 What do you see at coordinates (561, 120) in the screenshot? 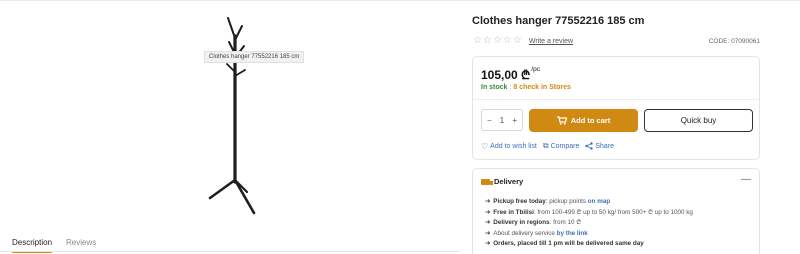
I see `cart-icon` at bounding box center [561, 120].